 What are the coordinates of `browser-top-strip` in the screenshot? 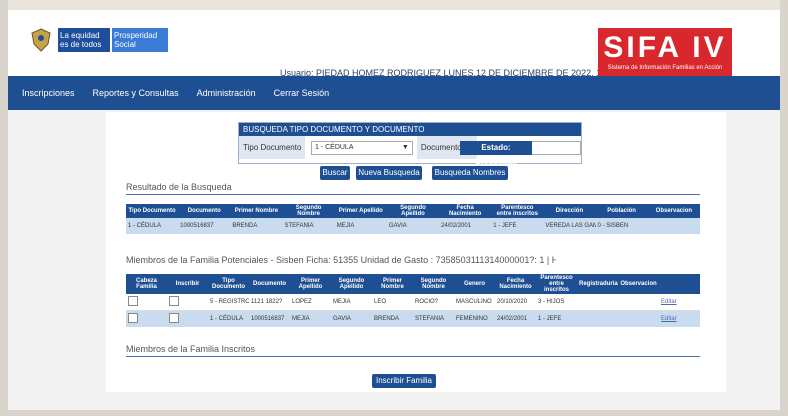 It's located at (394, 5).